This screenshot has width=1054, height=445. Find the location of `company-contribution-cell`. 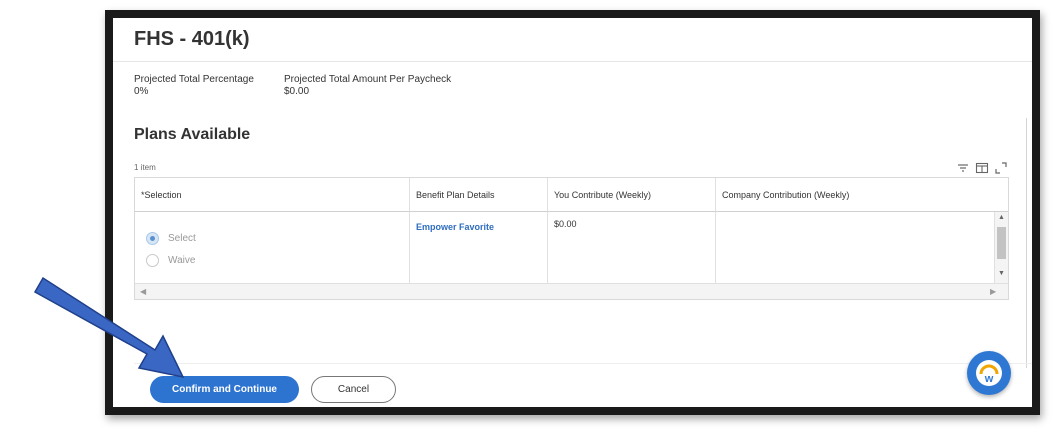

company-contribution-cell is located at coordinates (855, 248).